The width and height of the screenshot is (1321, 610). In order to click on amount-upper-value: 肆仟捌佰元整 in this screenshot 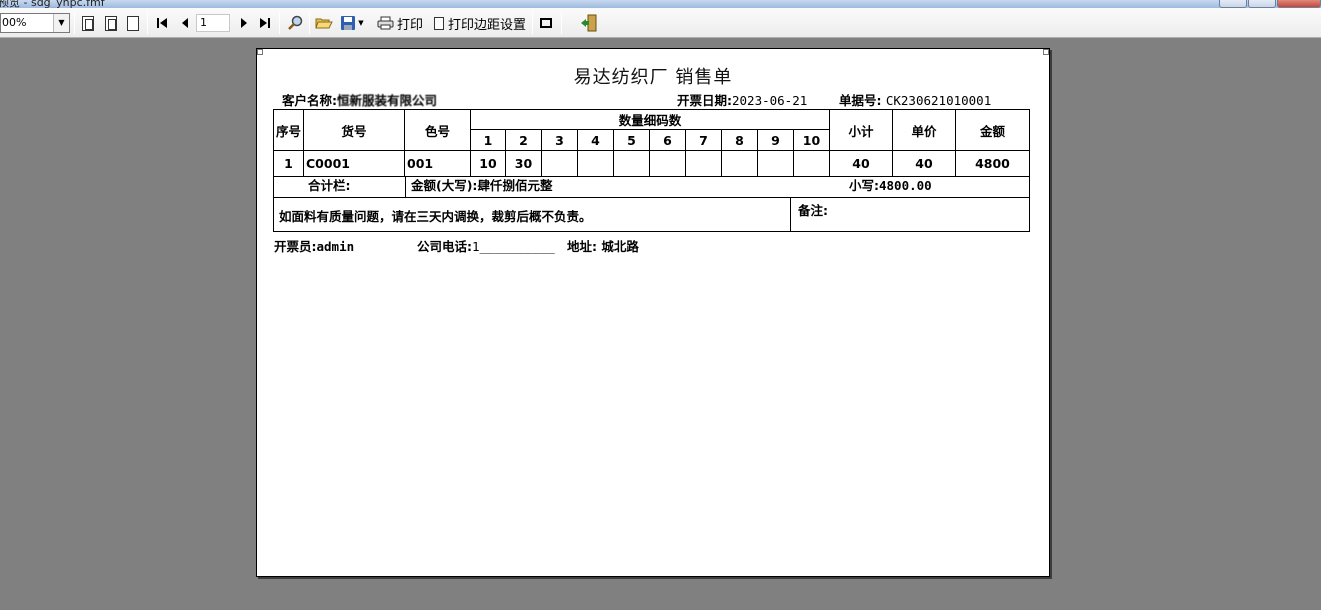, I will do `click(515, 185)`.